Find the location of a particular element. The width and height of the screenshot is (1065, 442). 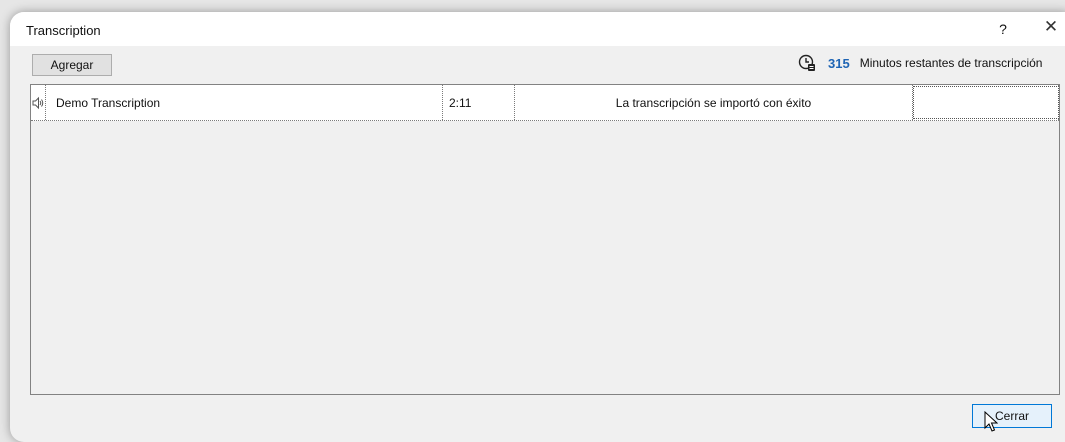

transcription-duration: 2:11 is located at coordinates (479, 102).